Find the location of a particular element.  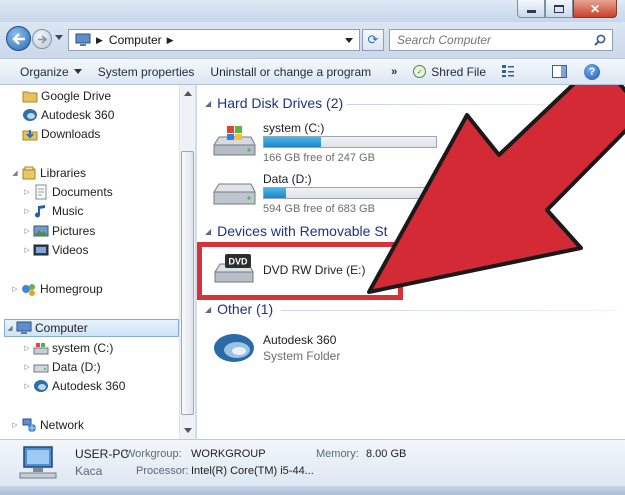

preview-pane-icon is located at coordinates (559, 71).